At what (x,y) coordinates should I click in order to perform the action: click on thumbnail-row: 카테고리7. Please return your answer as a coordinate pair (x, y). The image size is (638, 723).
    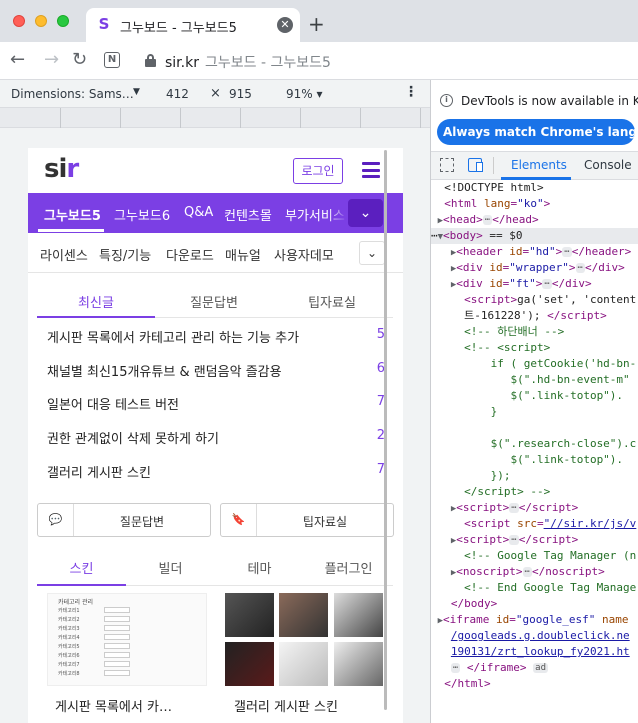
    Looking at the image, I should click on (94, 664).